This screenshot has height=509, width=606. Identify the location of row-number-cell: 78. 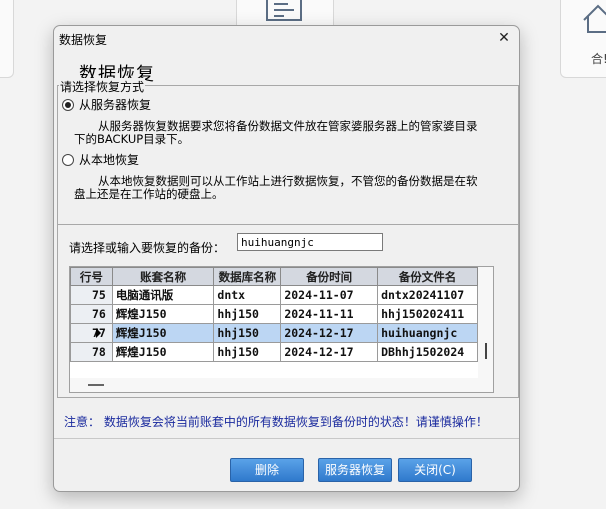
(91, 352).